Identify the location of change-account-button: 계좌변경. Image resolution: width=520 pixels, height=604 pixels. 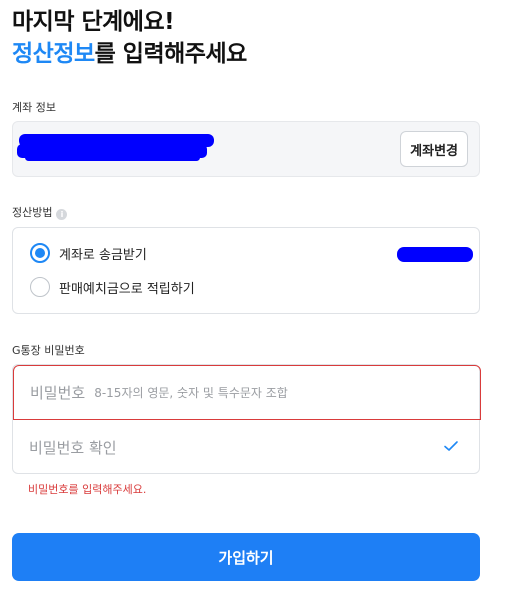
(434, 149).